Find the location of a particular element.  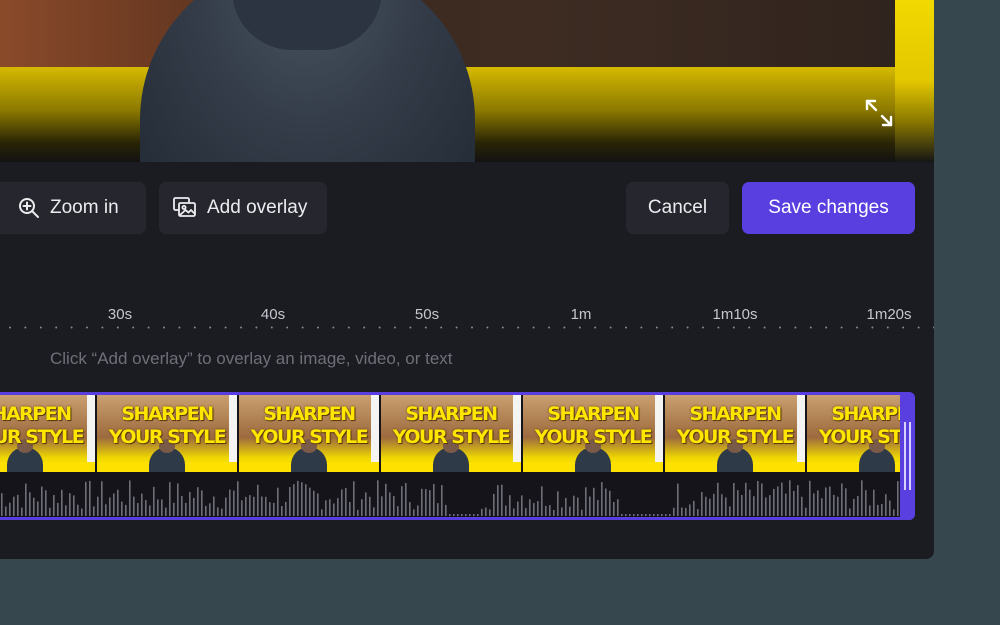

audio-waveform is located at coordinates (456, 498).